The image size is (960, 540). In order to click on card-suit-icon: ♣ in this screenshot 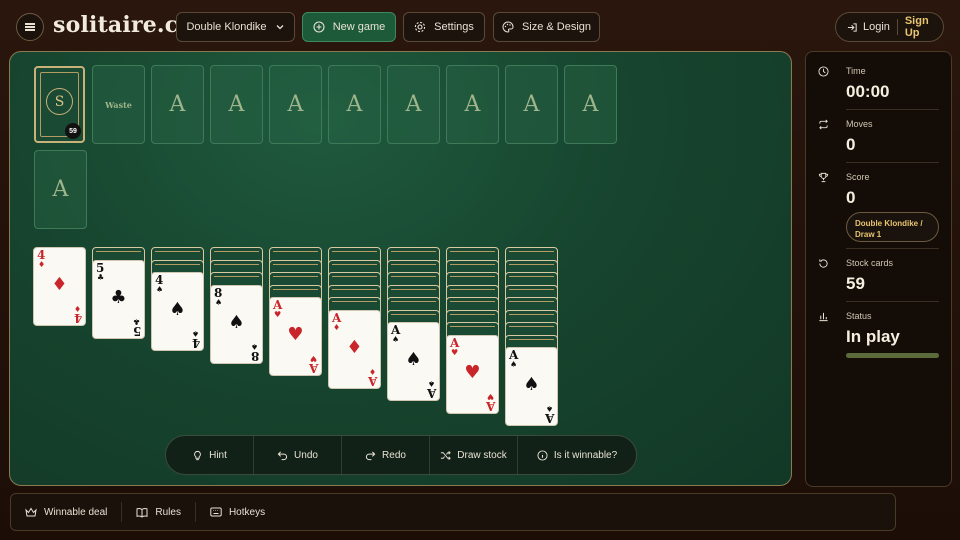, I will do `click(101, 277)`.